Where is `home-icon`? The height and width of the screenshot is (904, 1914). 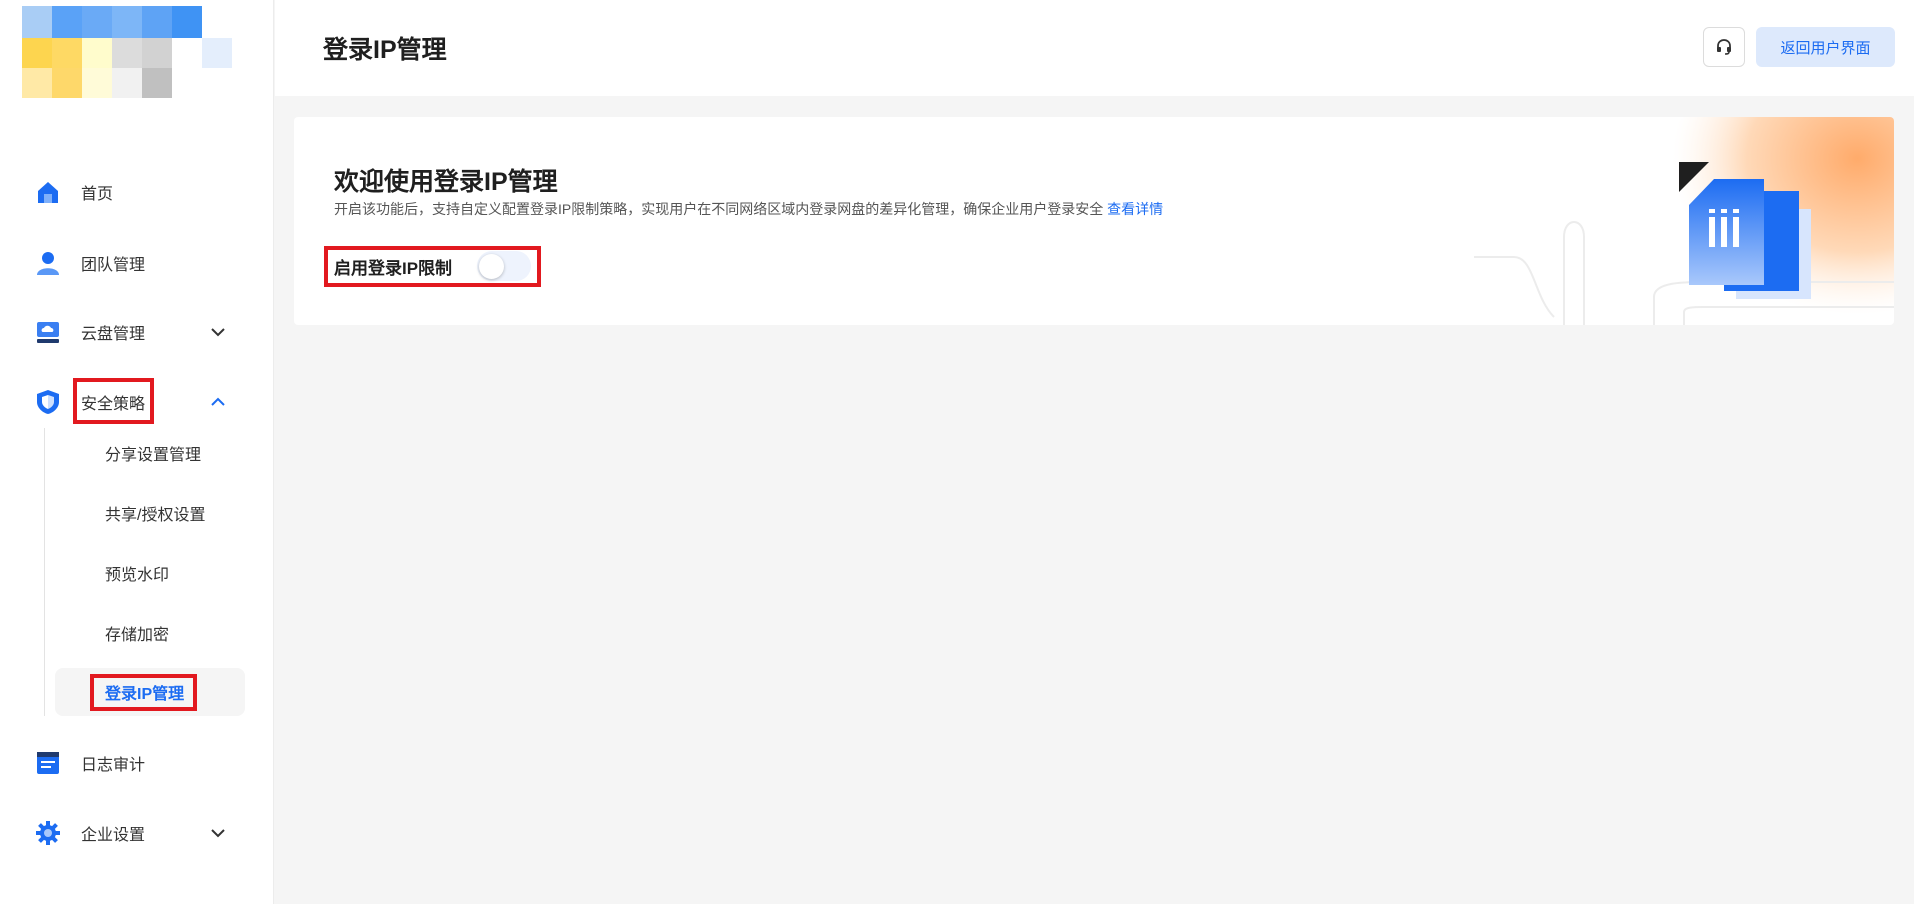 home-icon is located at coordinates (48, 192).